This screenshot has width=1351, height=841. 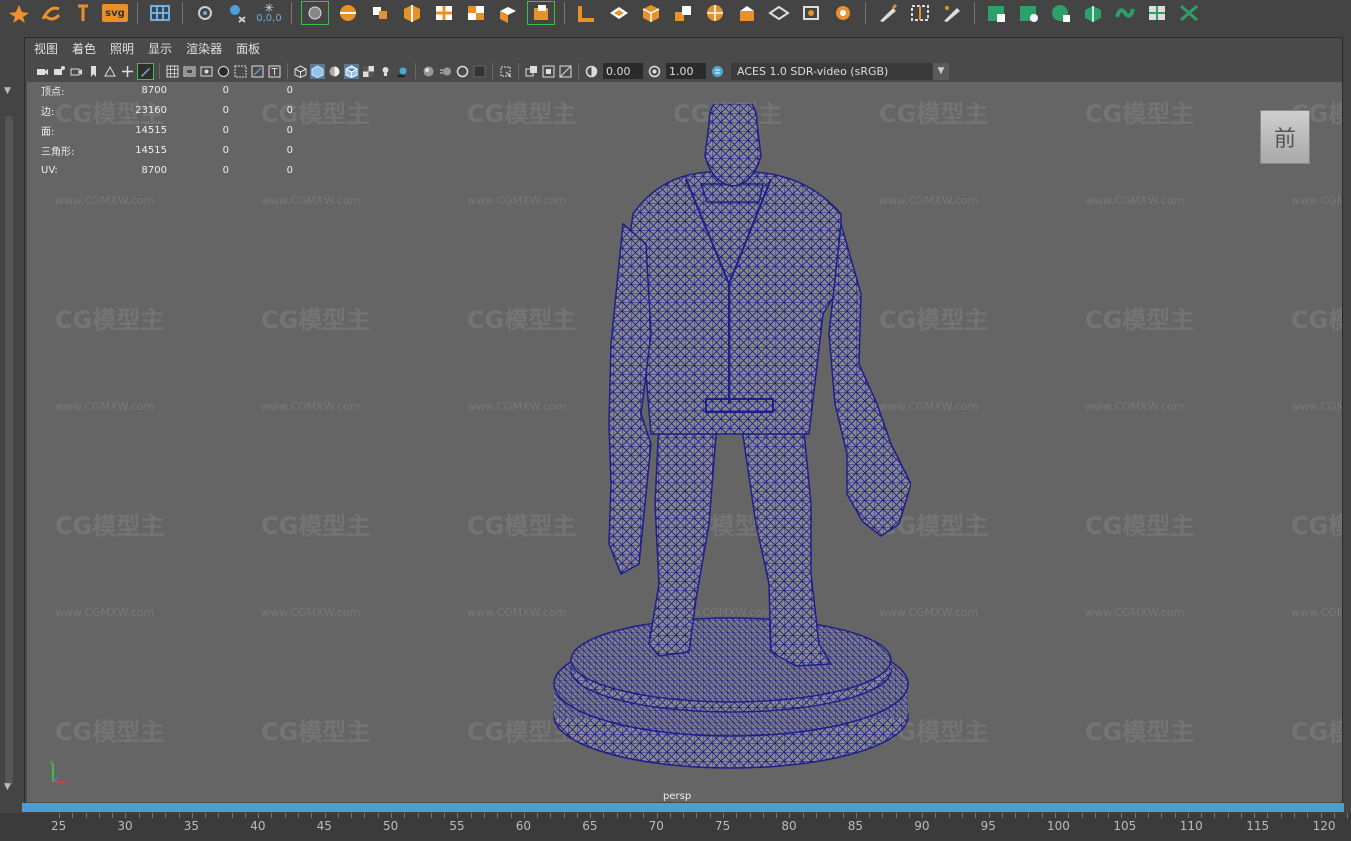 What do you see at coordinates (654, 71) in the screenshot?
I see `gamma-icon` at bounding box center [654, 71].